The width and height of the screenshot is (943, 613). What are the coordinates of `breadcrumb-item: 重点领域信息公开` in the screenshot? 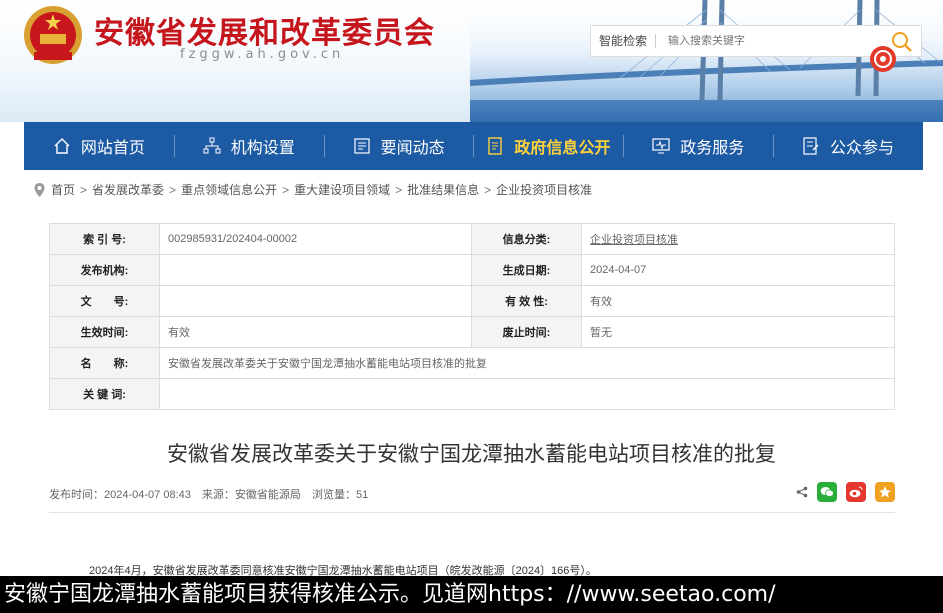 It's located at (229, 189).